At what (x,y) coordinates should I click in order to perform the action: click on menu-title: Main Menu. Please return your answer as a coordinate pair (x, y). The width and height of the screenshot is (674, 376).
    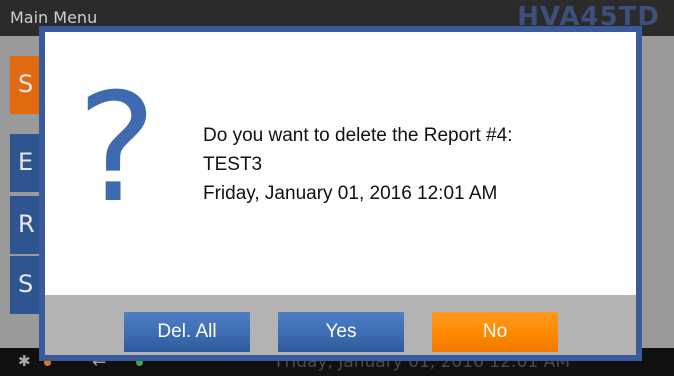
    Looking at the image, I should click on (54, 17).